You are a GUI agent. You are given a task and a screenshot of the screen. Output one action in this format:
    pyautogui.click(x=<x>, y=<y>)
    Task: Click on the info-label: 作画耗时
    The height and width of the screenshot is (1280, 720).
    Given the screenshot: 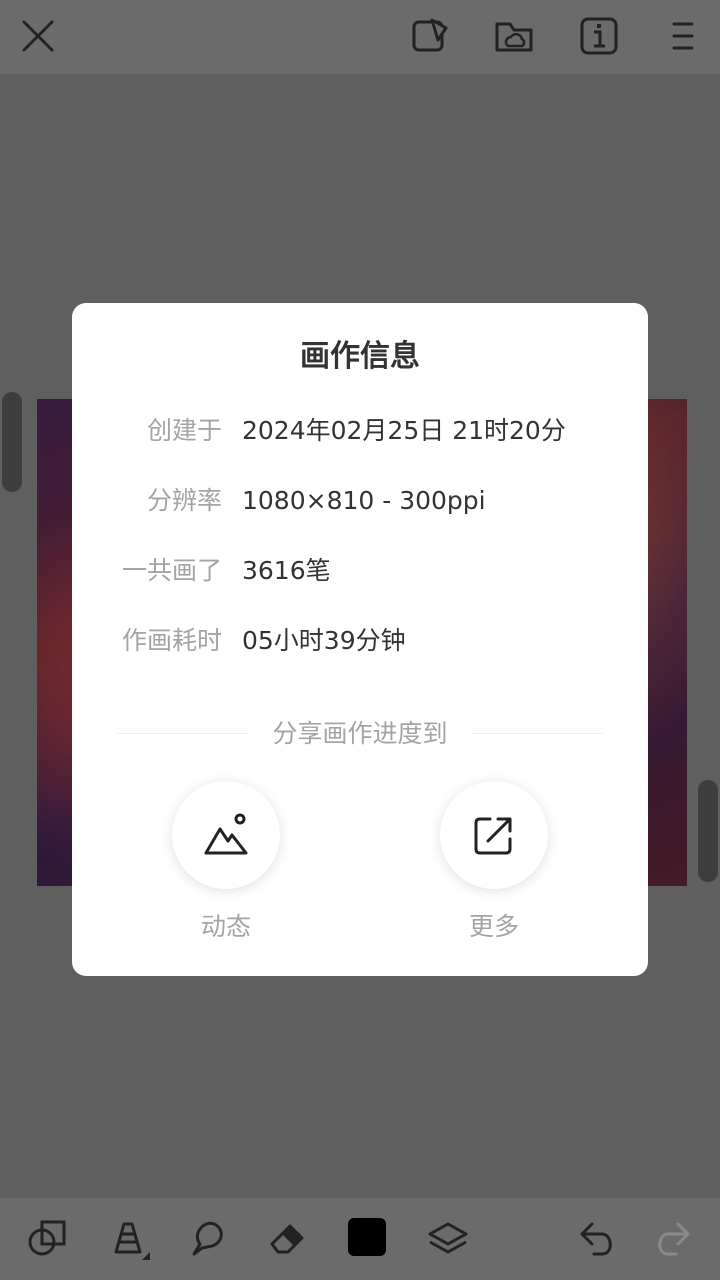 What is the action you would take?
    pyautogui.click(x=171, y=640)
    